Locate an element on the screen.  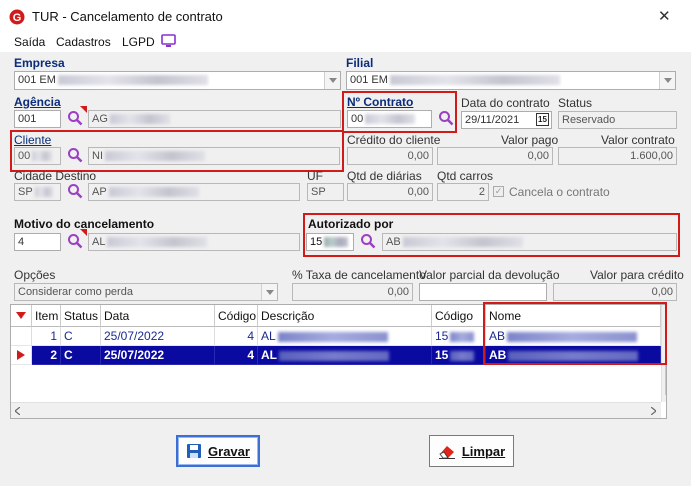
agencia-code-input: 001 is located at coordinates (37, 119).